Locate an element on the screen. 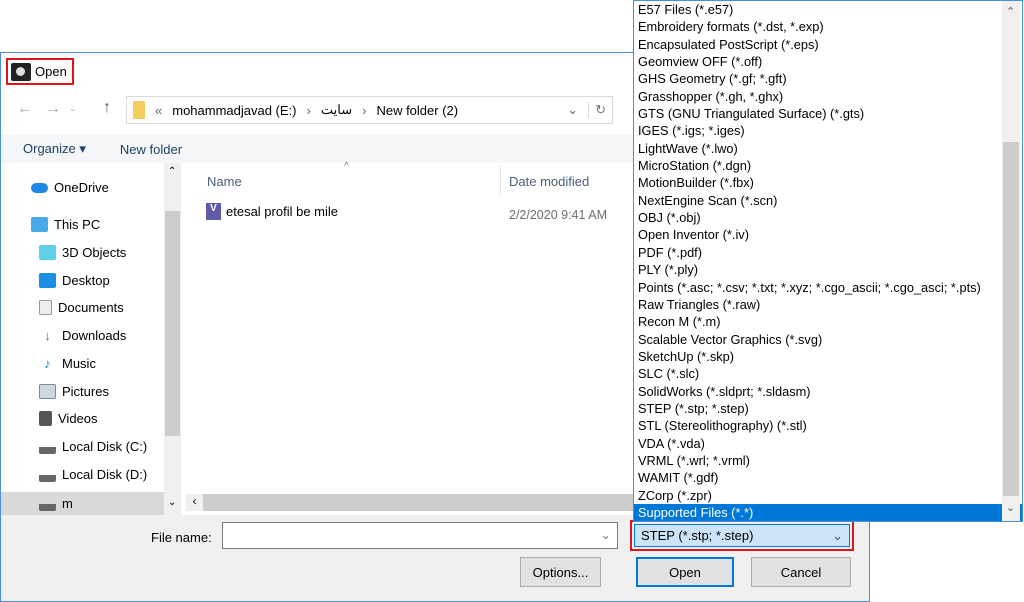 The width and height of the screenshot is (1024, 602). dropdown-option: VRML (*.wrl; *.vrml) is located at coordinates (828, 460).